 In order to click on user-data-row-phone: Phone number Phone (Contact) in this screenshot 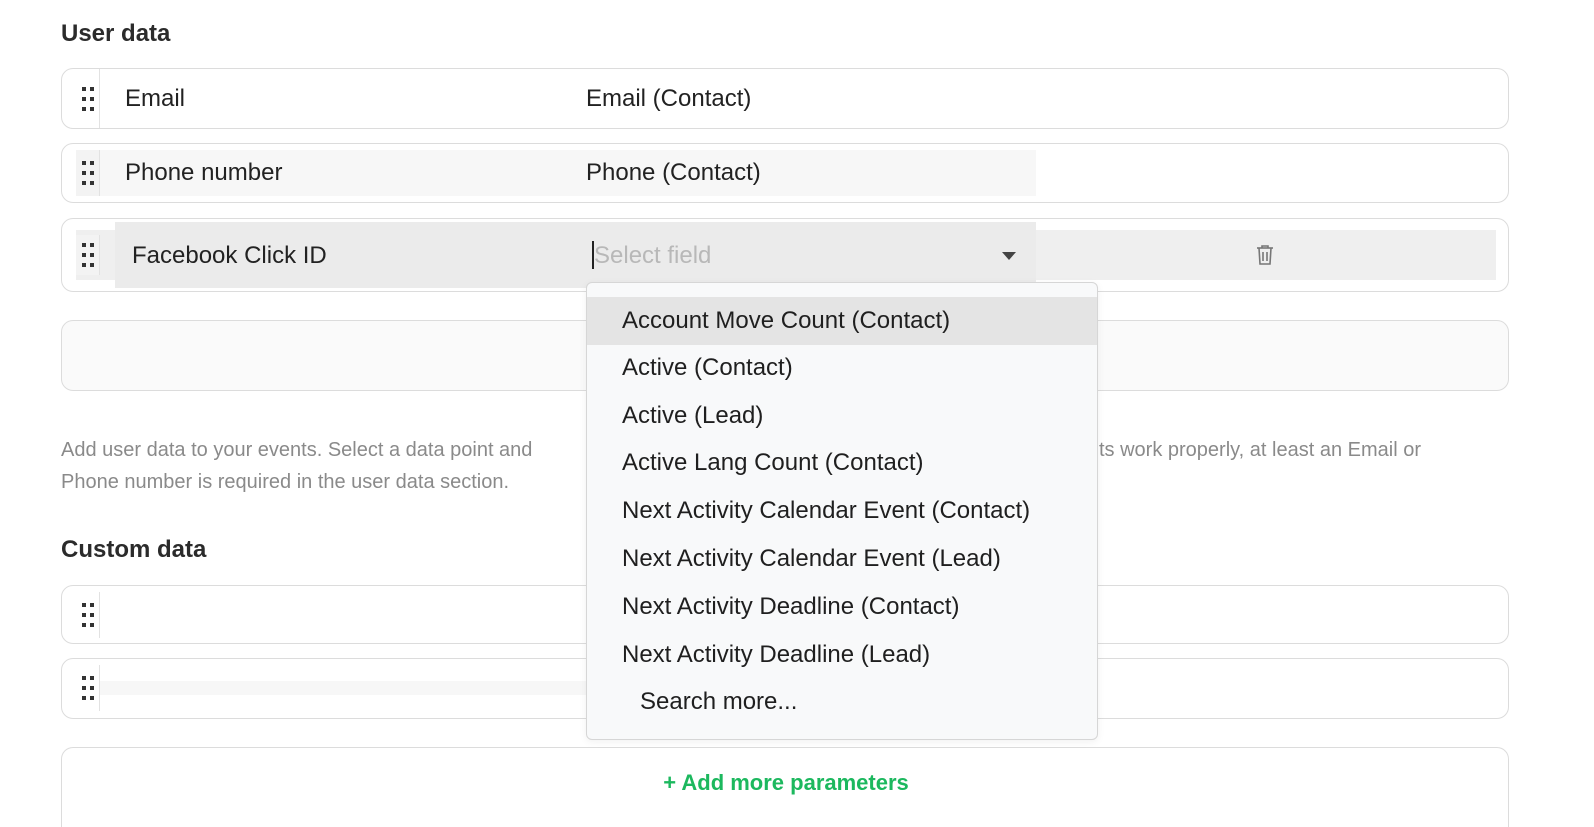, I will do `click(785, 173)`.